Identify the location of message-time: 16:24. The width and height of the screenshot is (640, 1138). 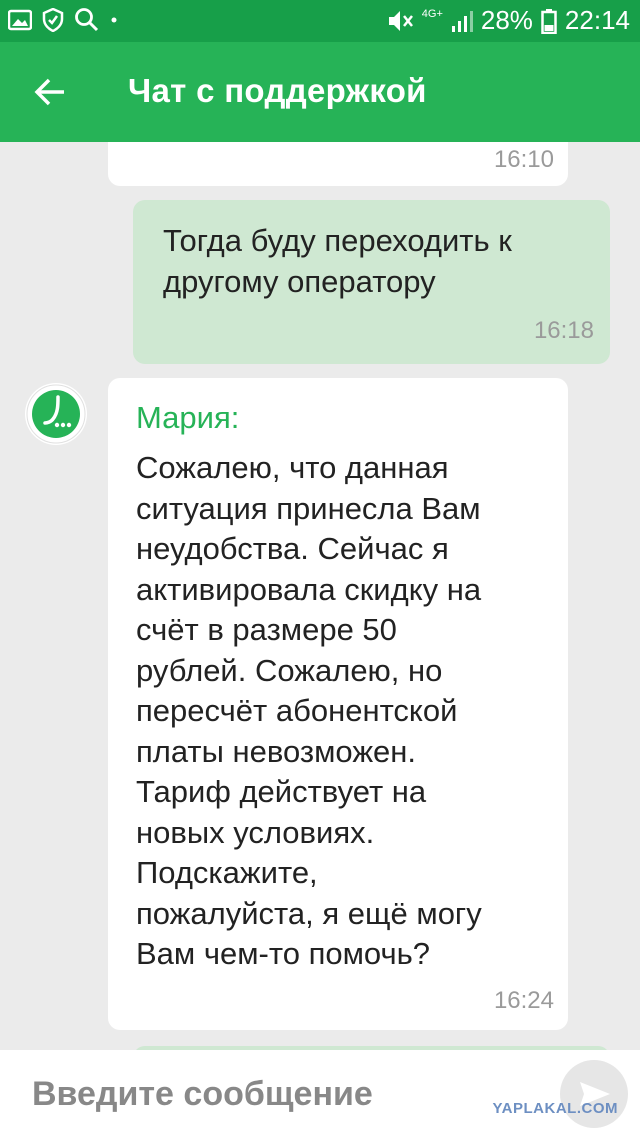
(523, 1000).